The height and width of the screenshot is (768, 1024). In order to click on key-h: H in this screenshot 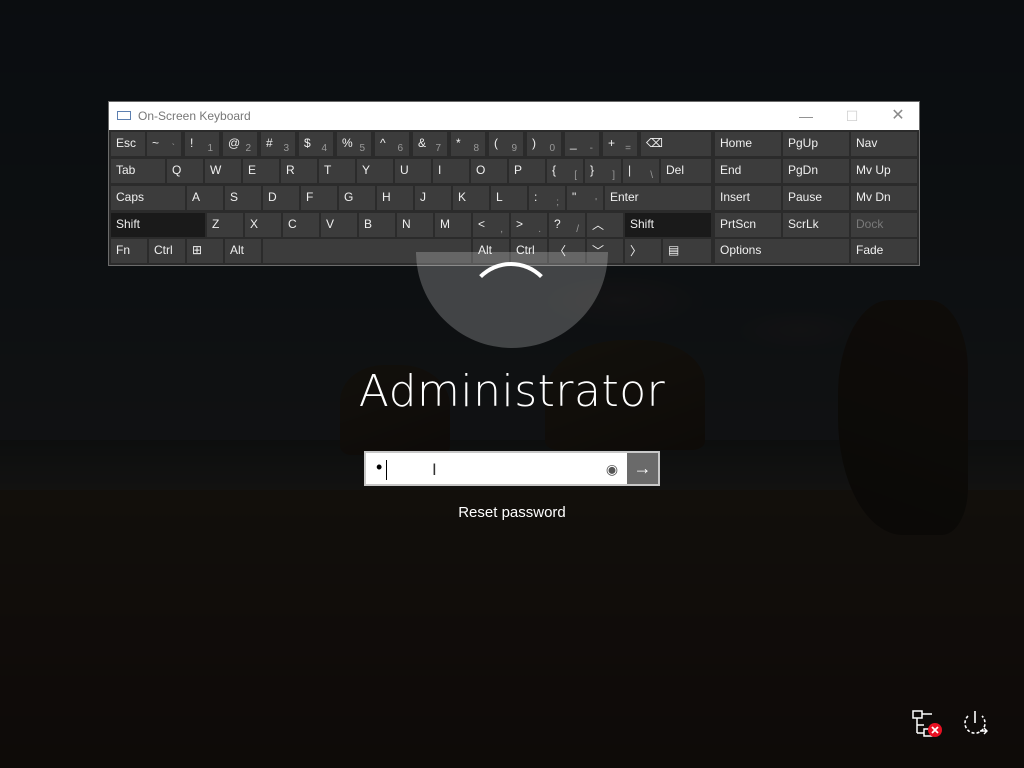, I will do `click(395, 198)`.